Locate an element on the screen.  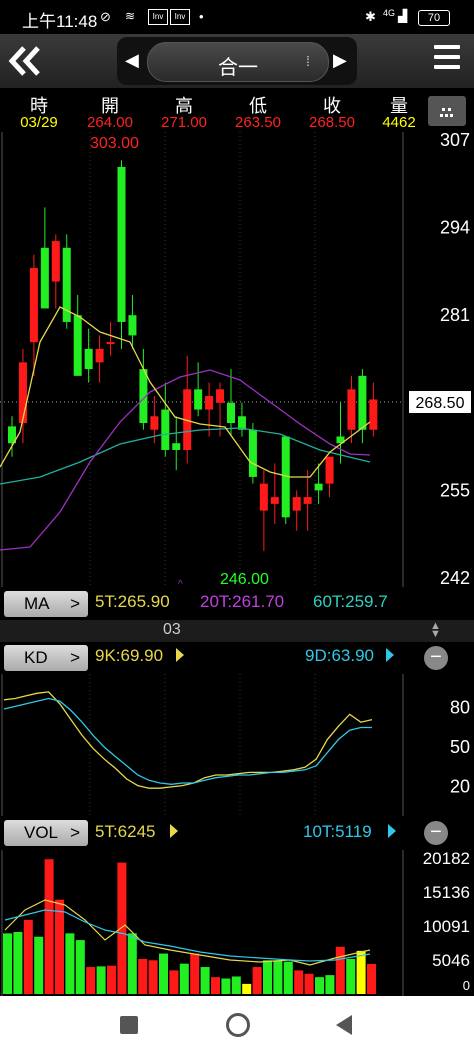
ma-button: MA > is located at coordinates (46, 604).